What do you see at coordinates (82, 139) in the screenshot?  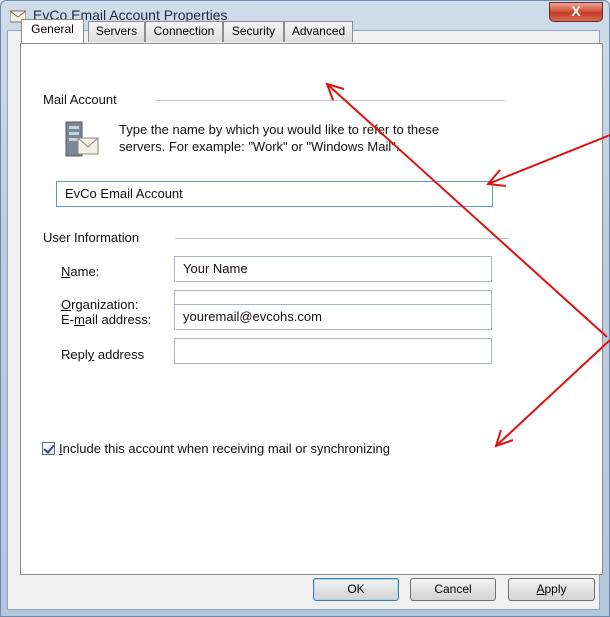 I see `server-icon` at bounding box center [82, 139].